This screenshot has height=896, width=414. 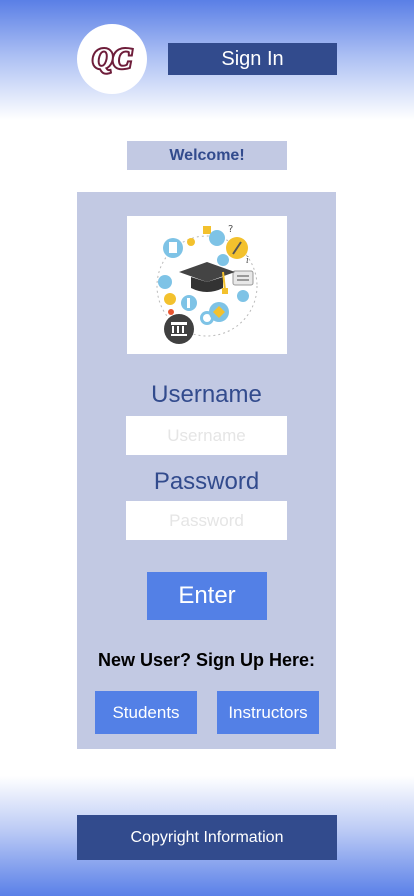 What do you see at coordinates (206, 520) in the screenshot?
I see `password-input` at bounding box center [206, 520].